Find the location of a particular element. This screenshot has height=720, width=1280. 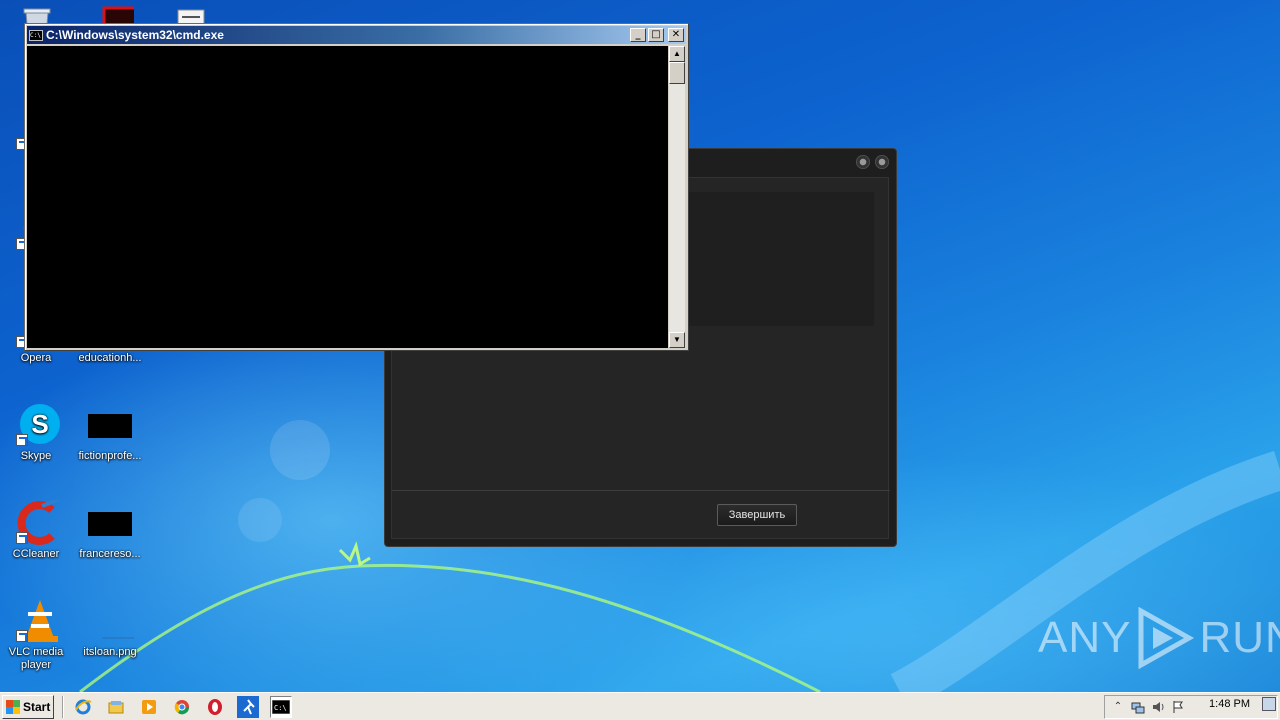

internet-explorer-icon is located at coordinates (83, 707).